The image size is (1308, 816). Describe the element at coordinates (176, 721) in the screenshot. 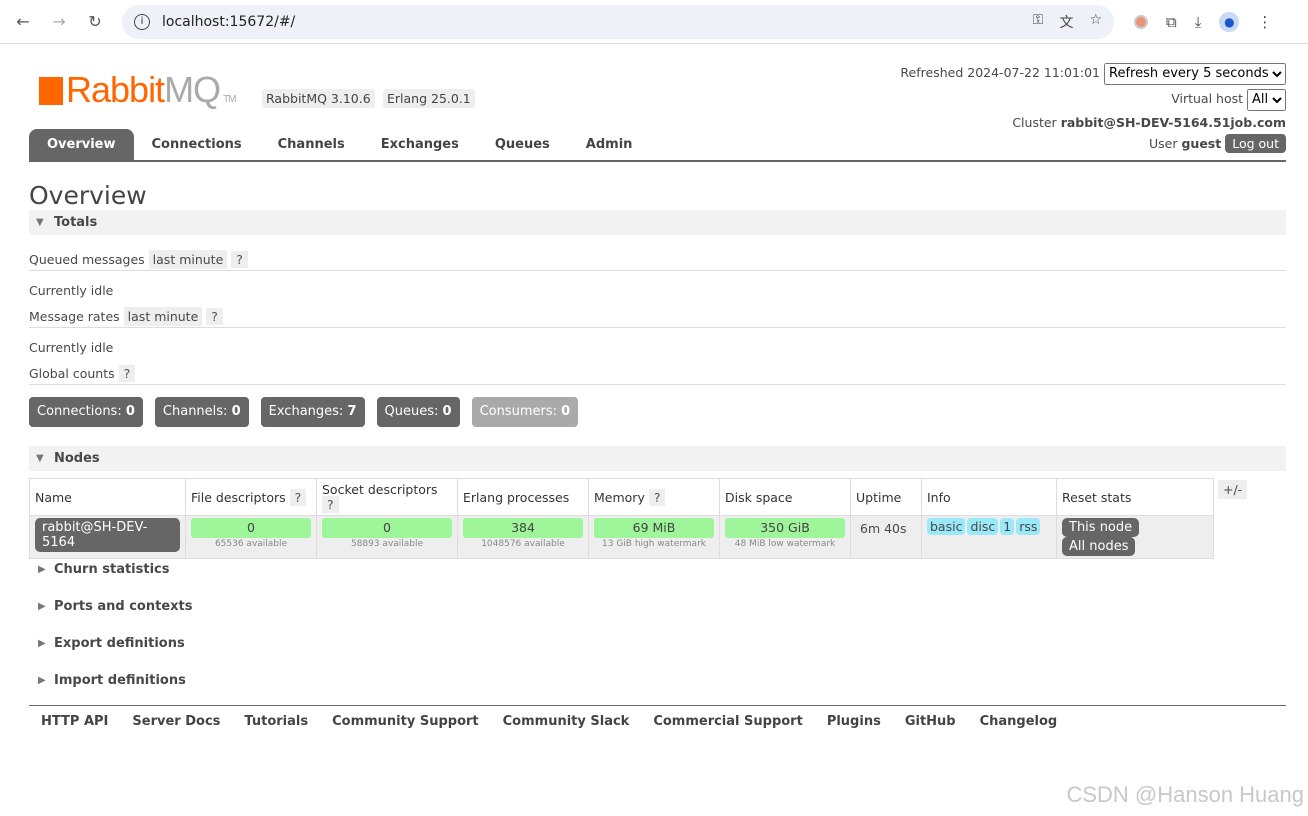

I see `footer-link-server-docs: Server Docs` at that location.